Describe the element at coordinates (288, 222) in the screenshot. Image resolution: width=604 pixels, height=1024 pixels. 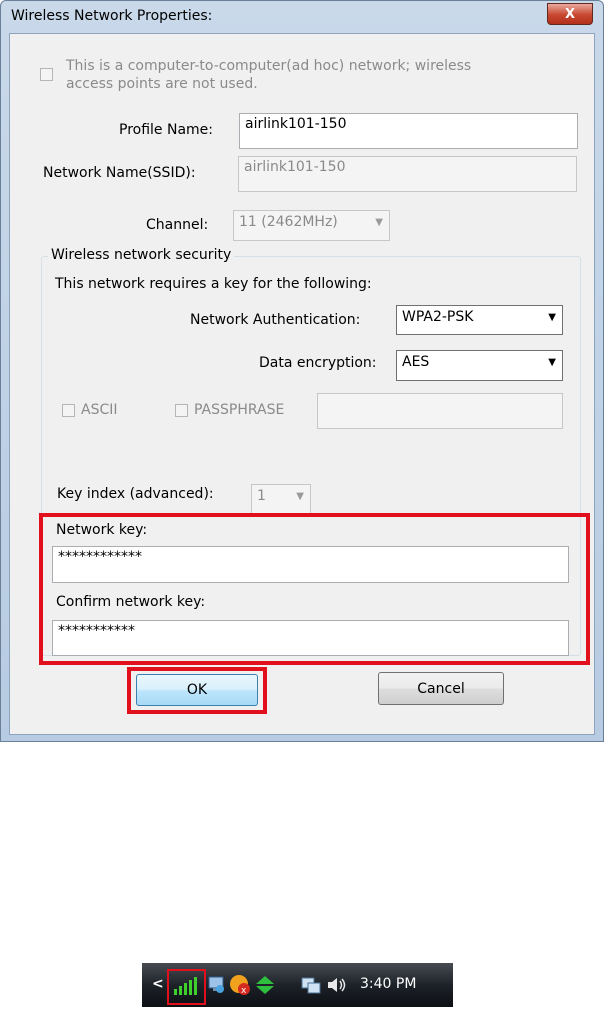
I see `channel-value: 11 (2462MHz)` at that location.